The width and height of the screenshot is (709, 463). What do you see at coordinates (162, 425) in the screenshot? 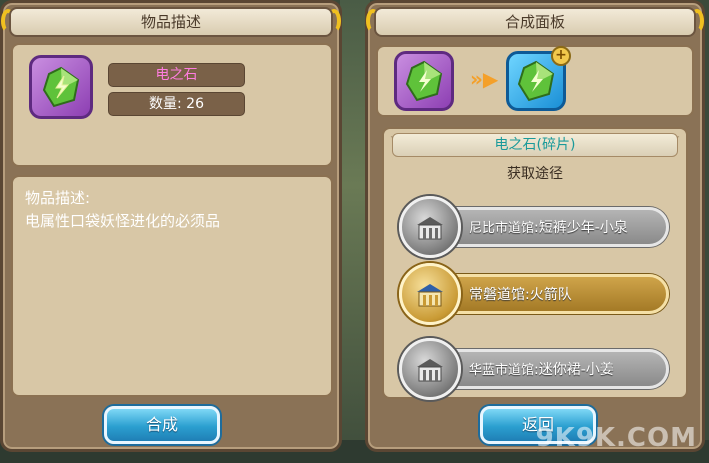
I see `synthesize-button: 合成` at bounding box center [162, 425].